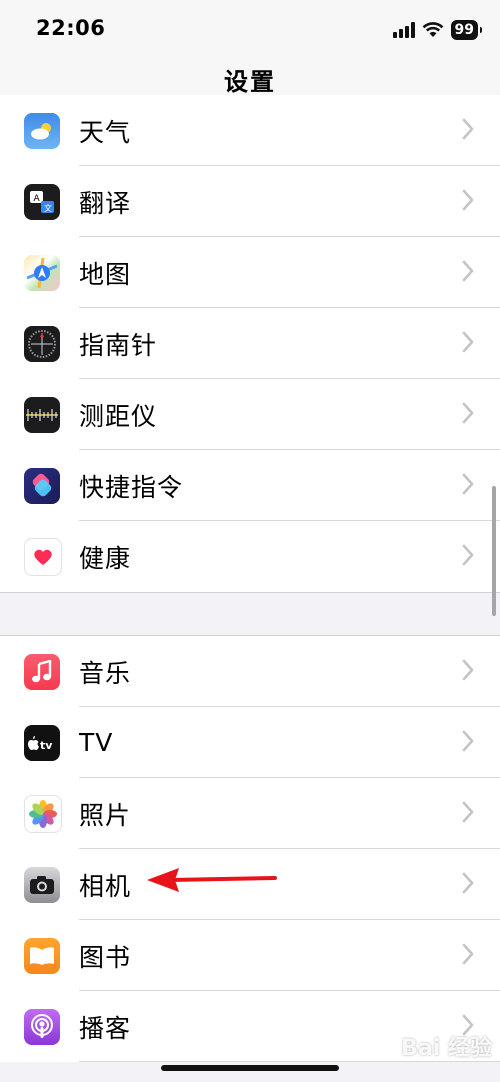 The width and height of the screenshot is (500, 1082). What do you see at coordinates (48, 208) in the screenshot?
I see `svg-text: 文` at bounding box center [48, 208].